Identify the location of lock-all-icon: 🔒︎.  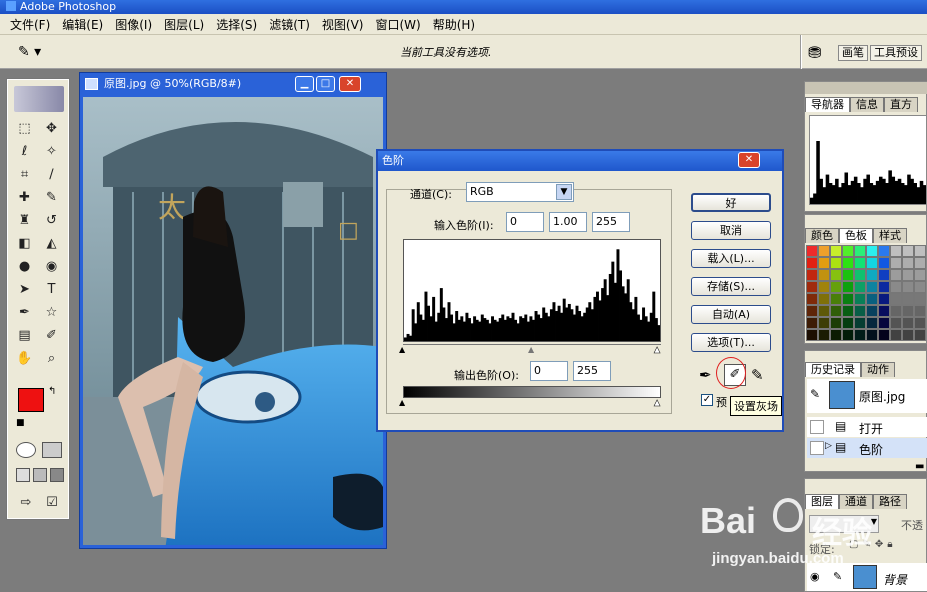
(889, 544).